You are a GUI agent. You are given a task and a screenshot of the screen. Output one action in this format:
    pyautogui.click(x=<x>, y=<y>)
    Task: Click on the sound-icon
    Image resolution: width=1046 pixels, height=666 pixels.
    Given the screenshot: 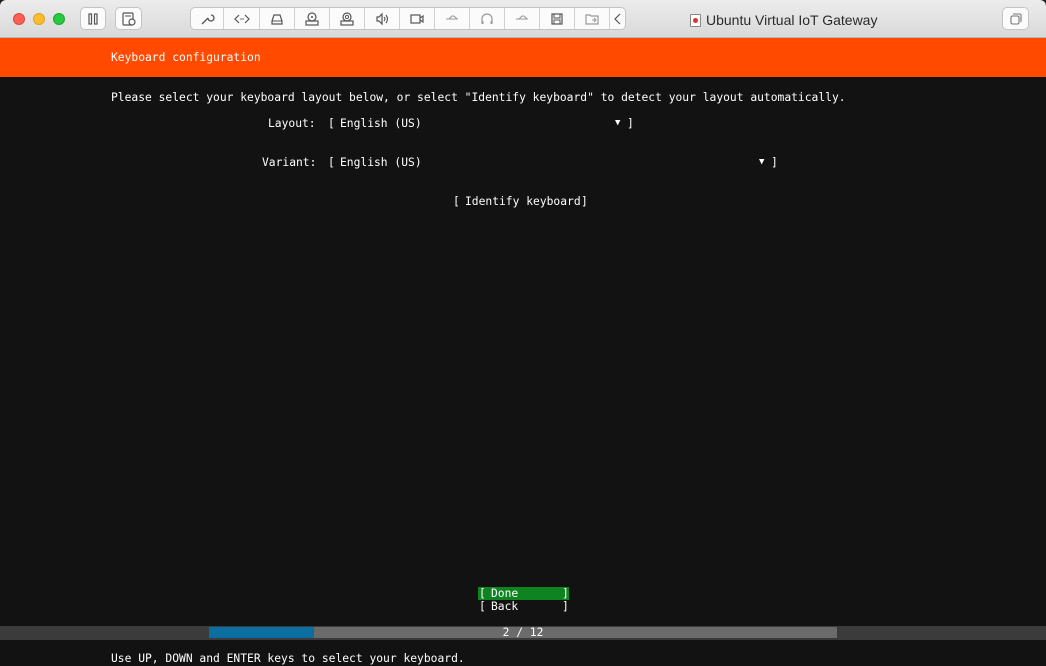 What is the action you would take?
    pyautogui.click(x=382, y=18)
    